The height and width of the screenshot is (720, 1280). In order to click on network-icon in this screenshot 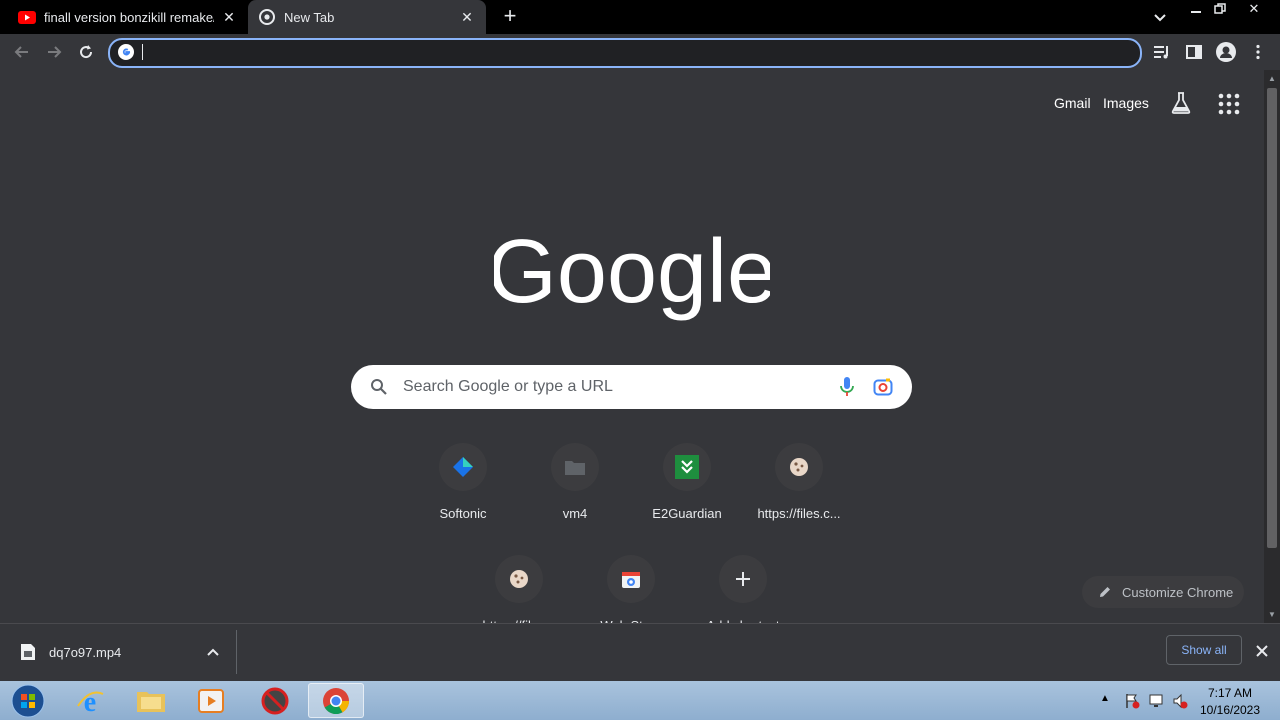, I will do `click(1156, 701)`.